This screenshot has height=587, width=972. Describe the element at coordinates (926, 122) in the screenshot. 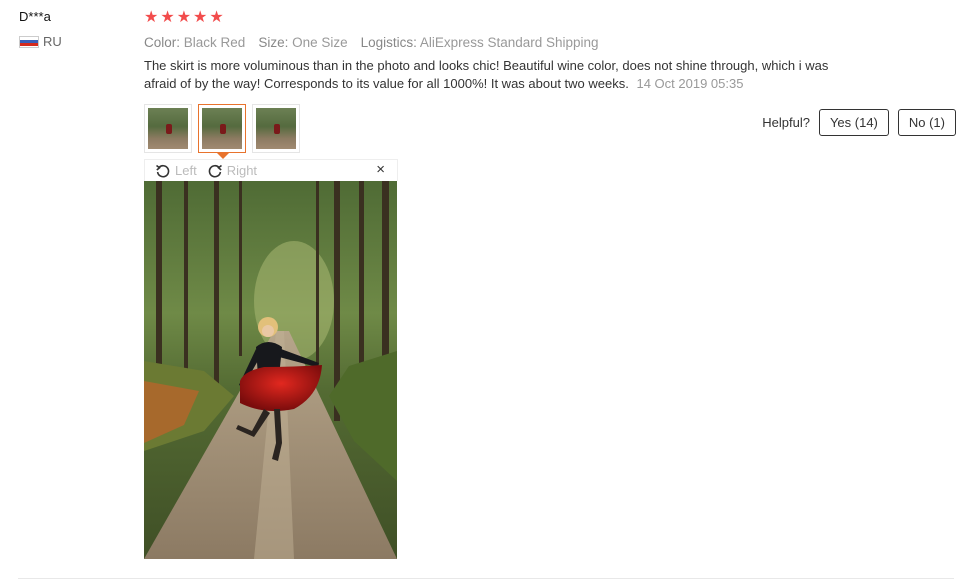

I see `helpful-no-button: No (1)` at that location.